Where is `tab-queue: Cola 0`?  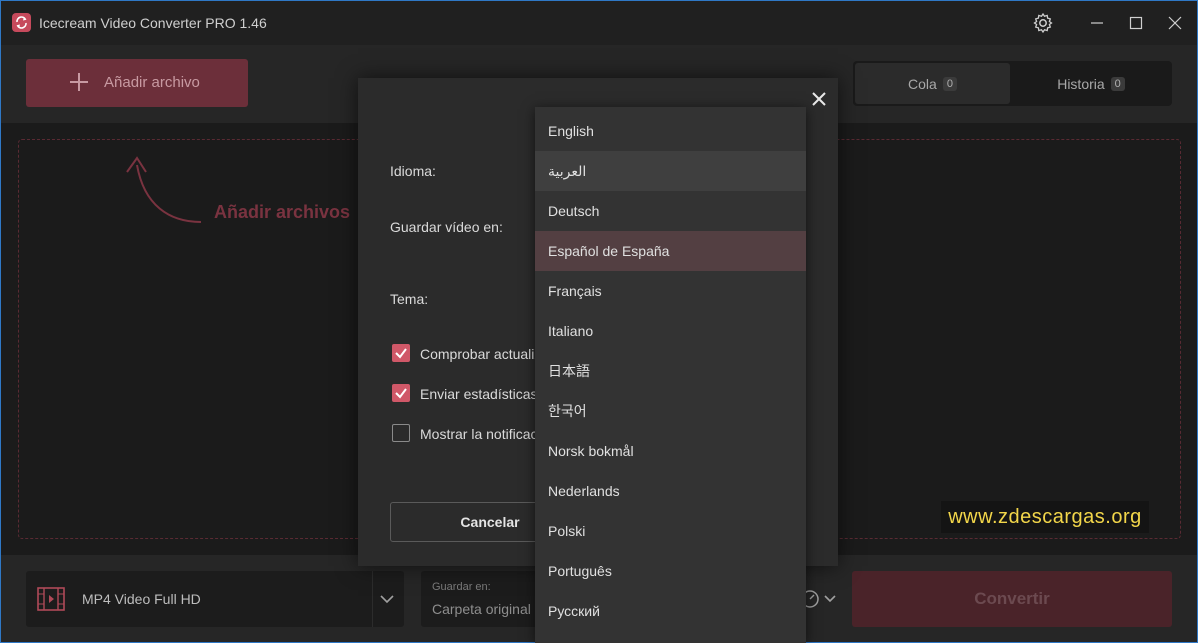 tab-queue: Cola 0 is located at coordinates (932, 83).